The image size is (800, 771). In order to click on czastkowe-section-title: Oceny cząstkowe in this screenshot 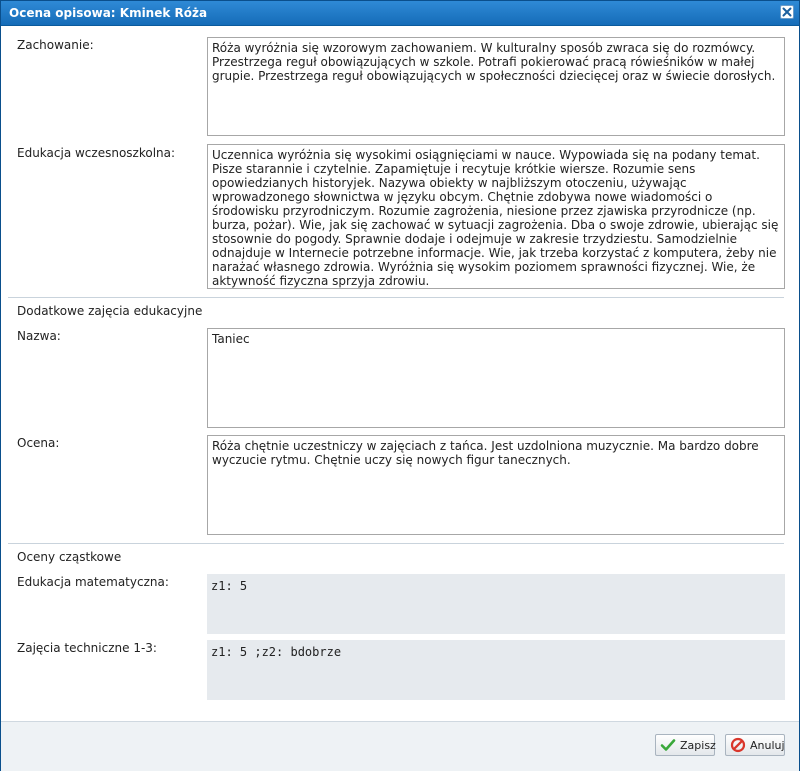, I will do `click(69, 557)`.